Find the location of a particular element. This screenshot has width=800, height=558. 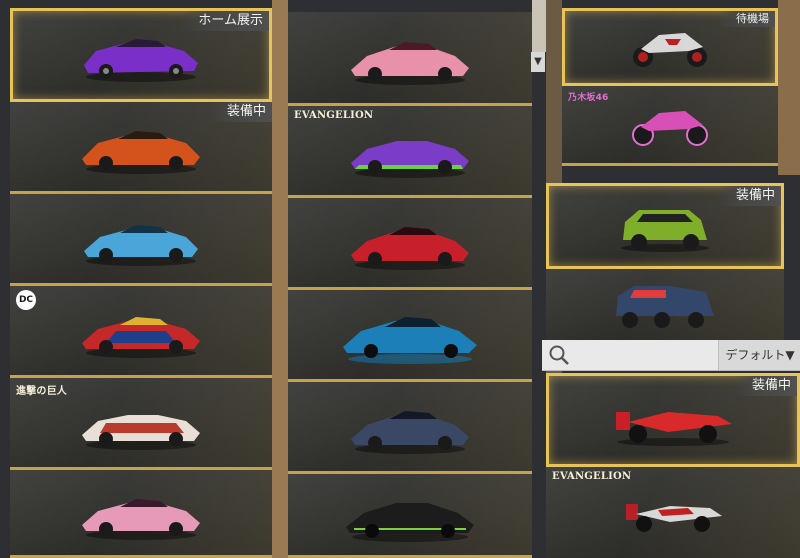

vehicle-column-5: 装備中 EVANGELION is located at coordinates (673, 465).